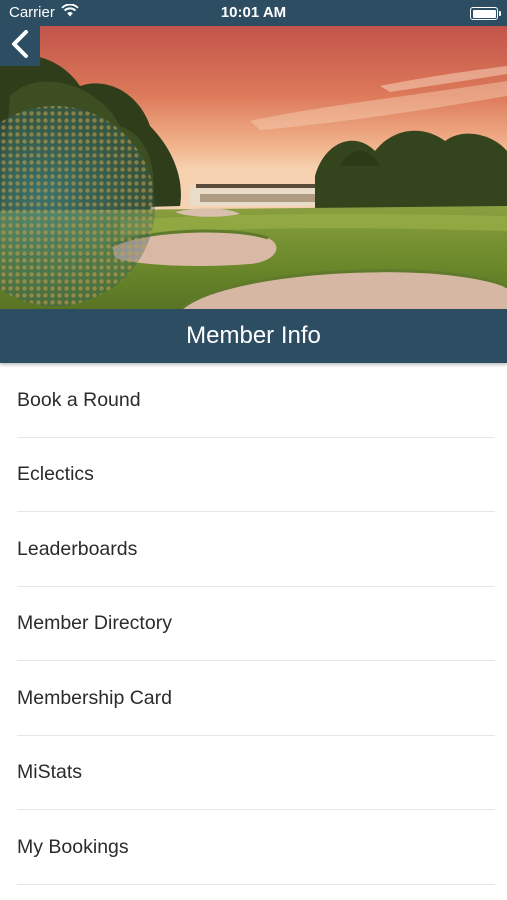 The width and height of the screenshot is (507, 900). I want to click on menu-item-label: Leaderboards, so click(77, 548).